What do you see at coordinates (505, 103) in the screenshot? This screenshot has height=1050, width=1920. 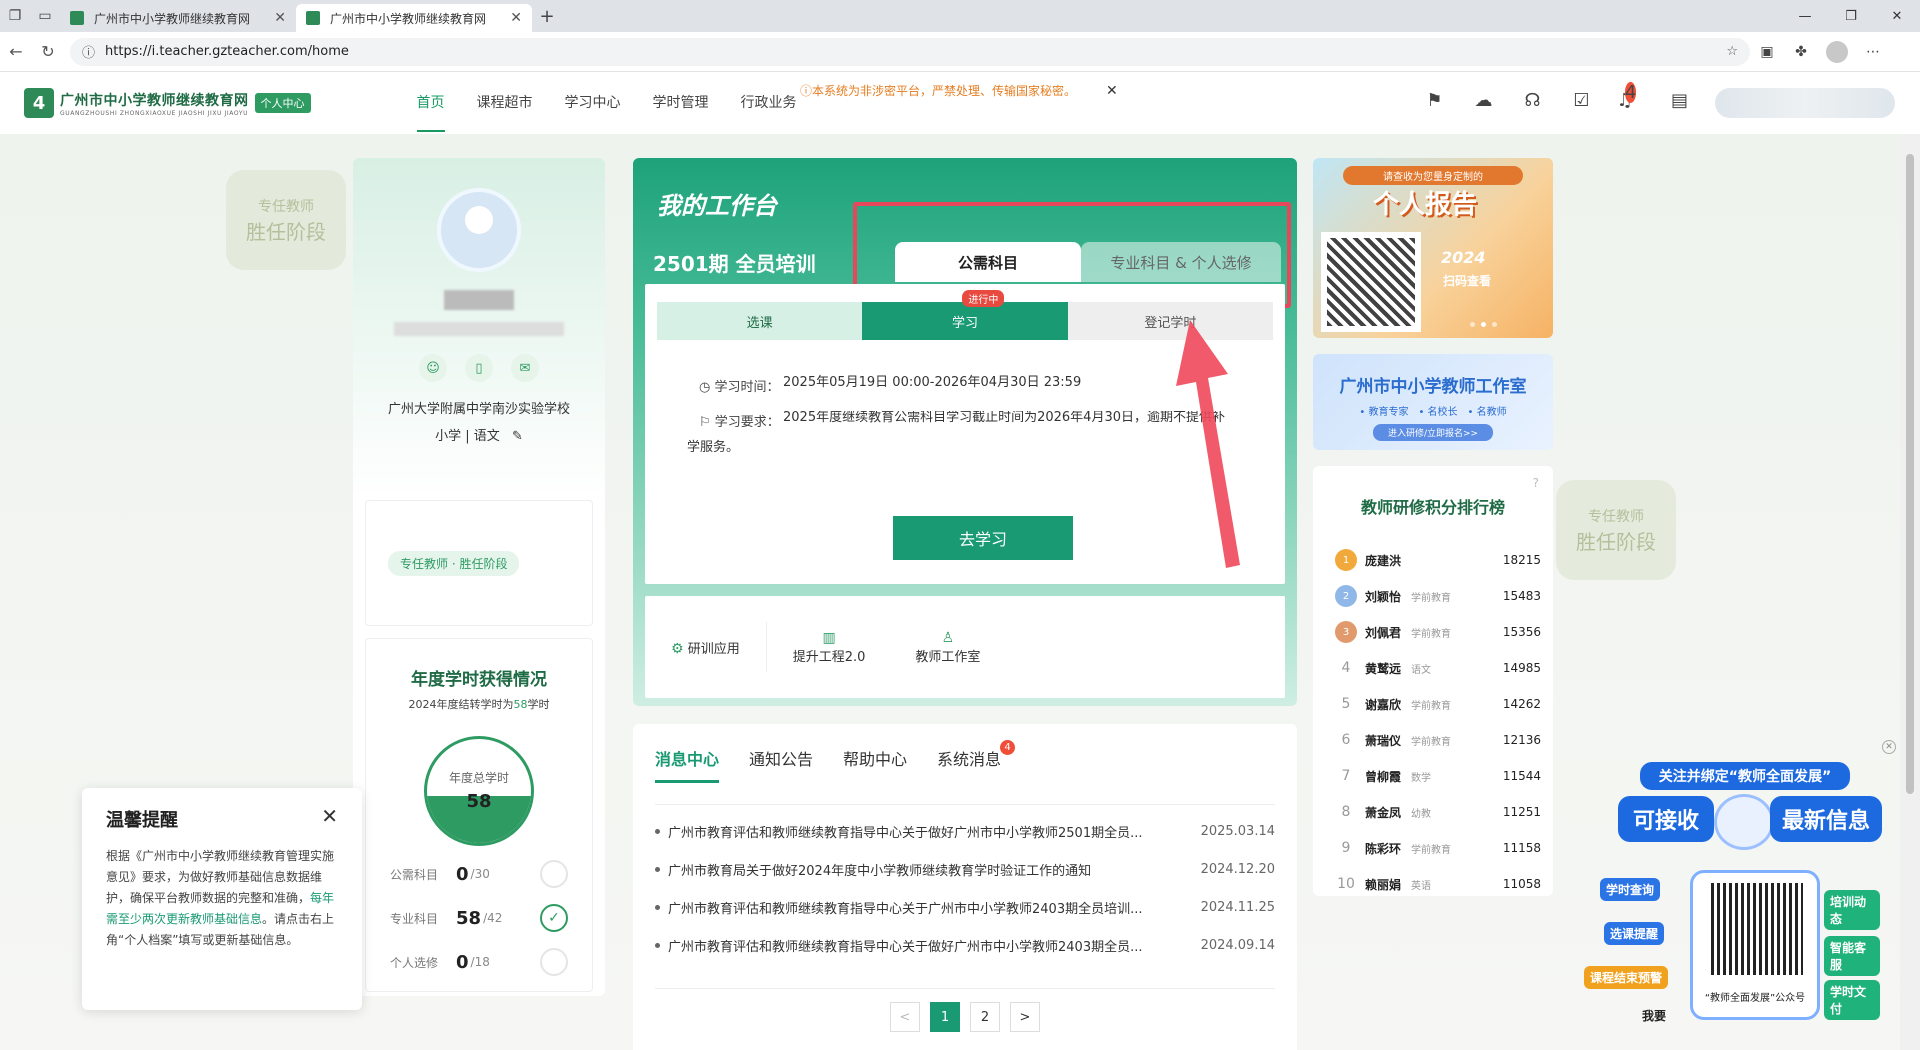 I see `nav-course-market: 课程超市` at bounding box center [505, 103].